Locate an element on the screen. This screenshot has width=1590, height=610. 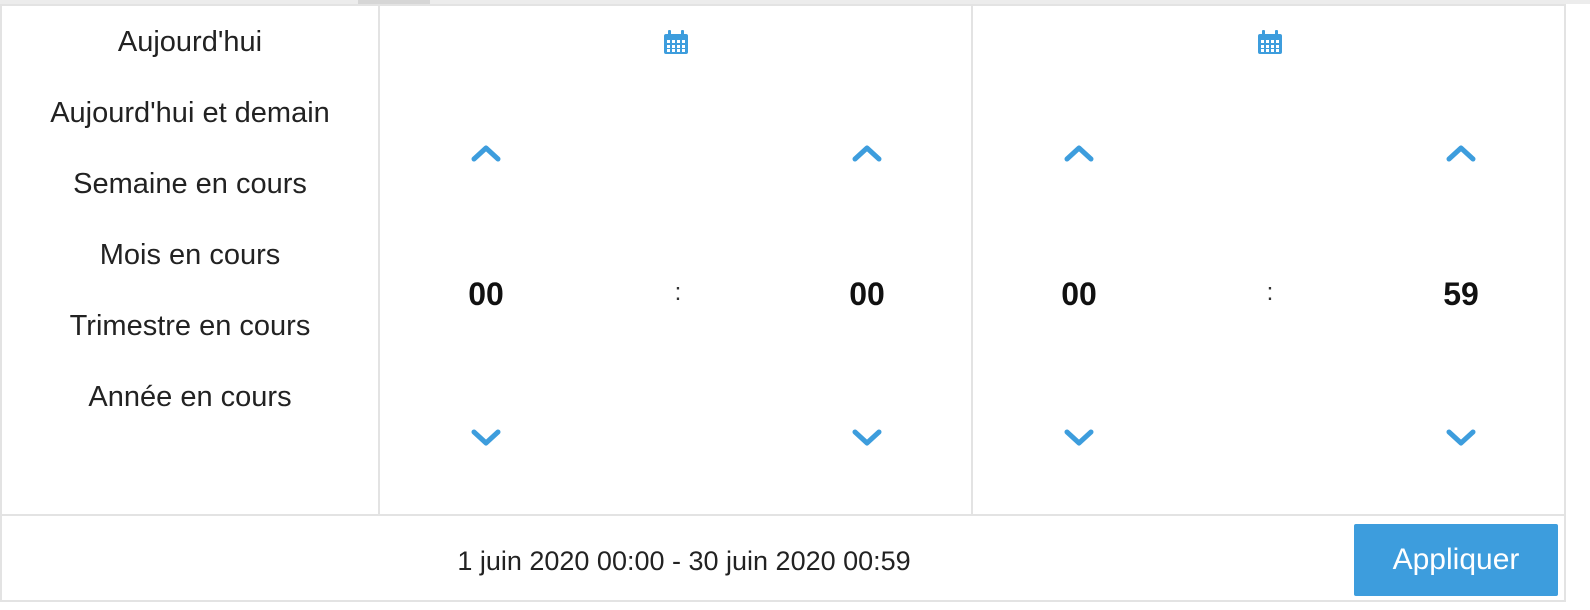
preset-today: Aujourd'hui is located at coordinates (190, 42).